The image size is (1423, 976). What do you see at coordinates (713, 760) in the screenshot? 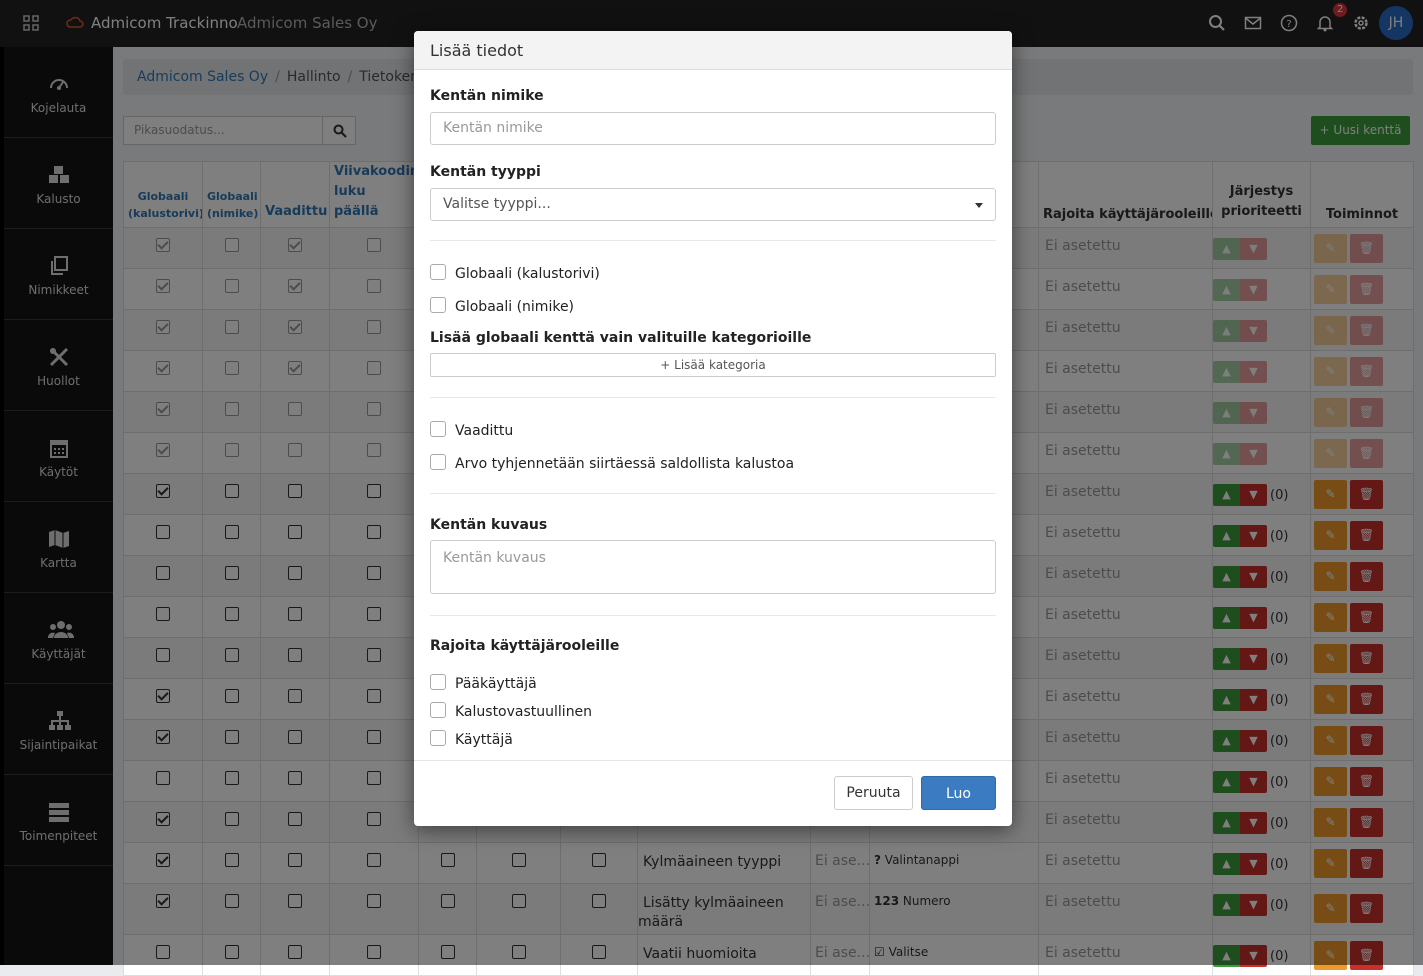
I see `modal-footer-divider` at bounding box center [713, 760].